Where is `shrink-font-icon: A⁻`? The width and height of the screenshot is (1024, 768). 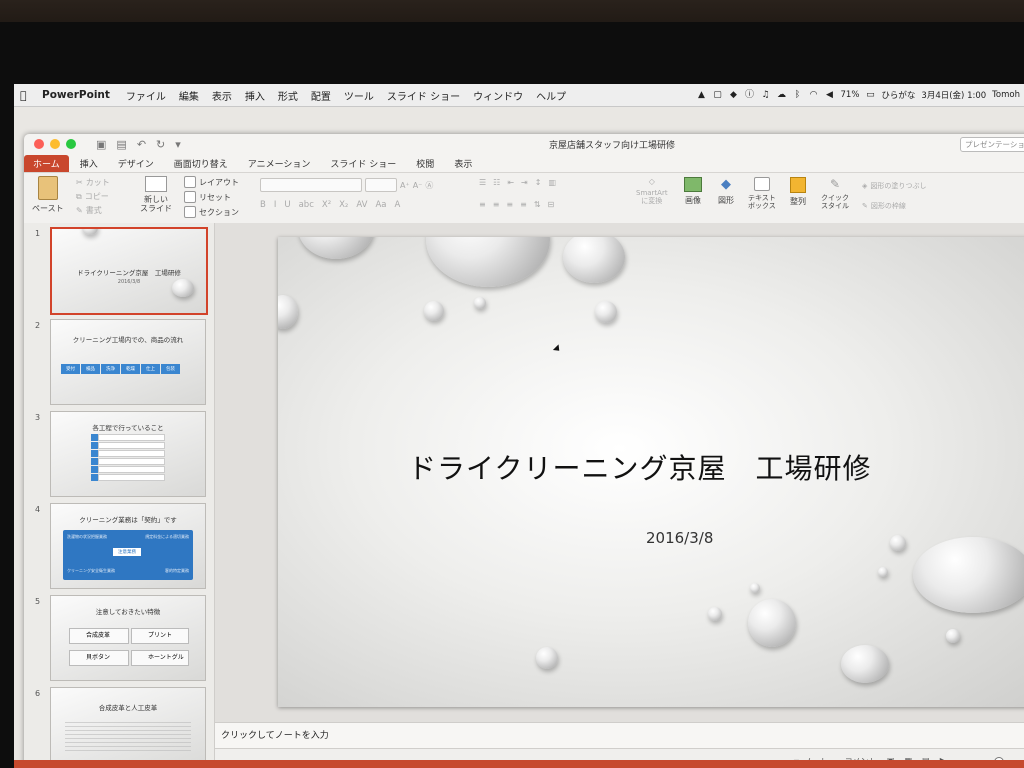
shrink-font-icon: A⁻ is located at coordinates (418, 185).